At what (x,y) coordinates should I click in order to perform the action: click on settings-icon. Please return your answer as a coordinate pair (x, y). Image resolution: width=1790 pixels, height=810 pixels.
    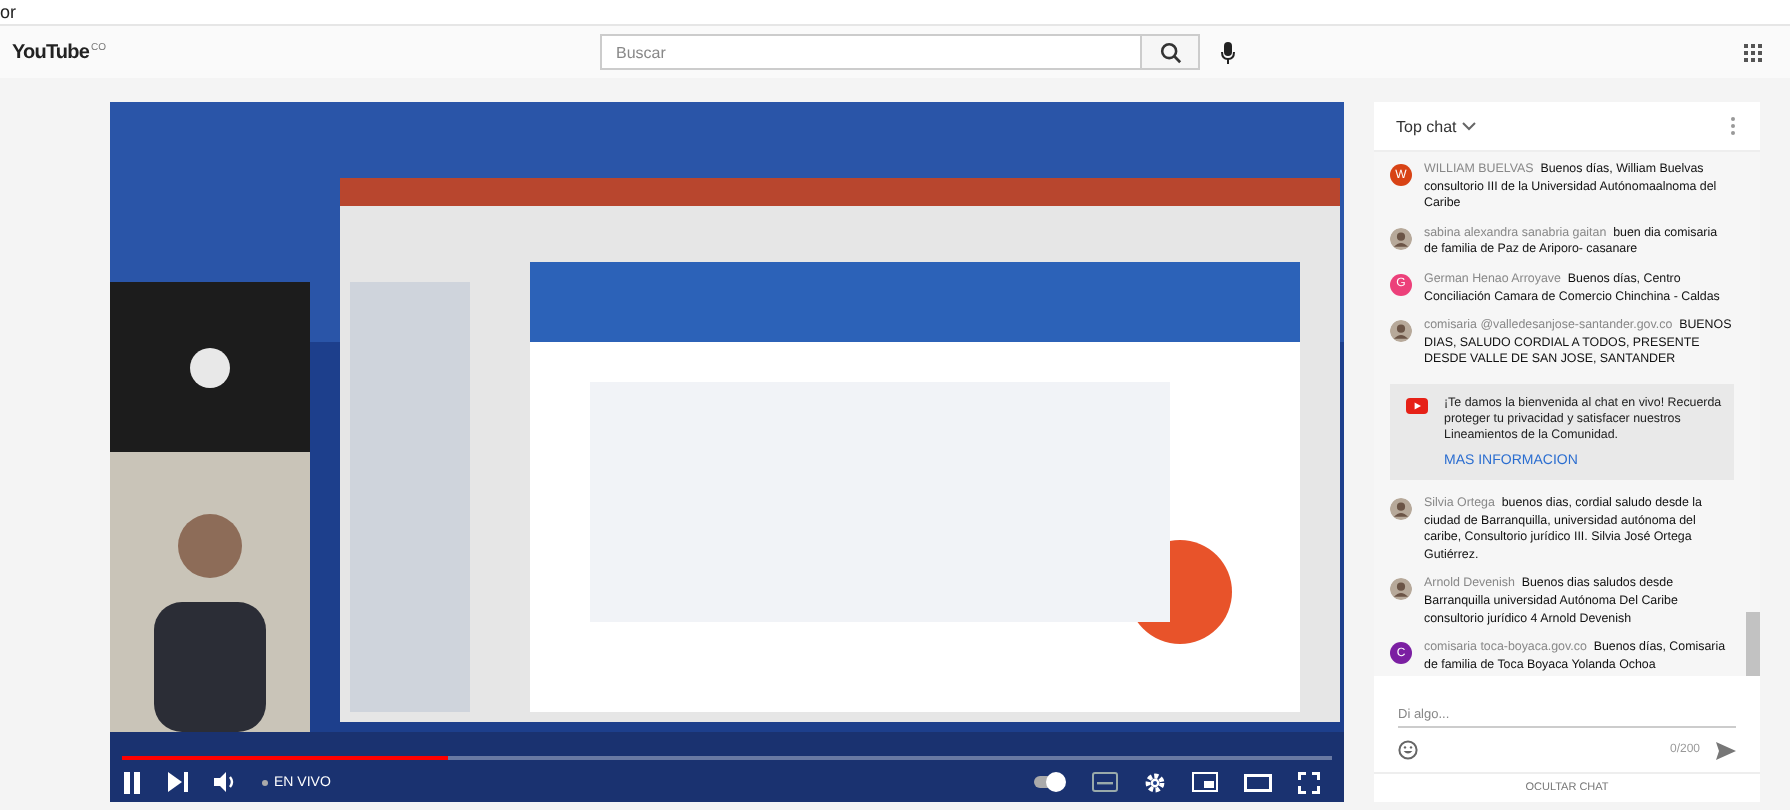
    Looking at the image, I should click on (1155, 782).